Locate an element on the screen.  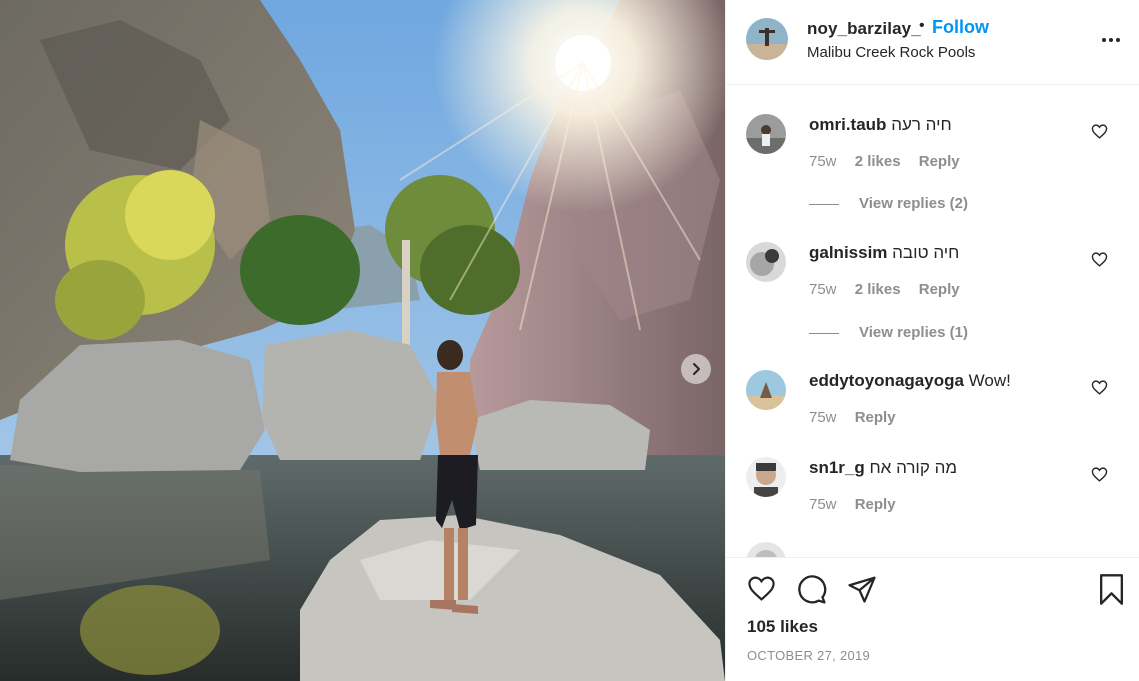
comment-text: חיה רעה is located at coordinates (921, 124).